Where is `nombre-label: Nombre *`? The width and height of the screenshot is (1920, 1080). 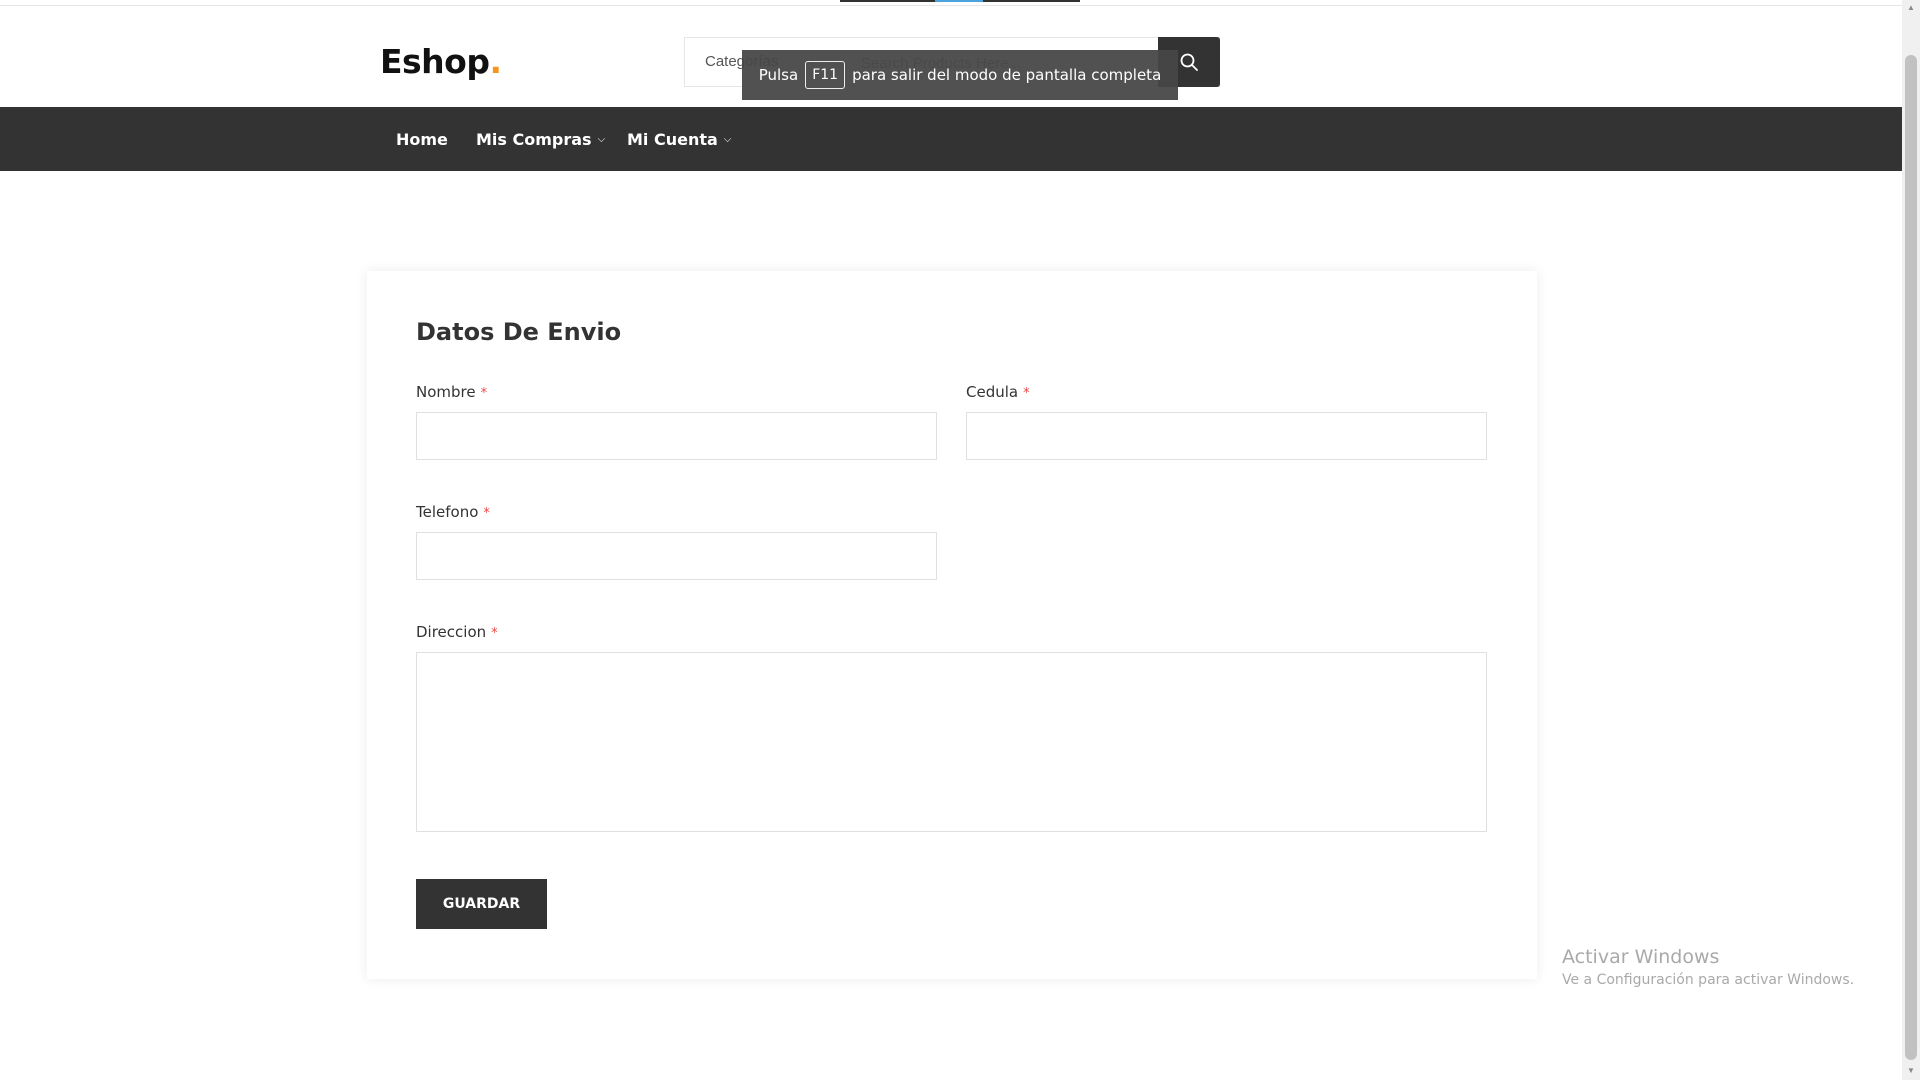 nombre-label: Nombre * is located at coordinates (451, 392).